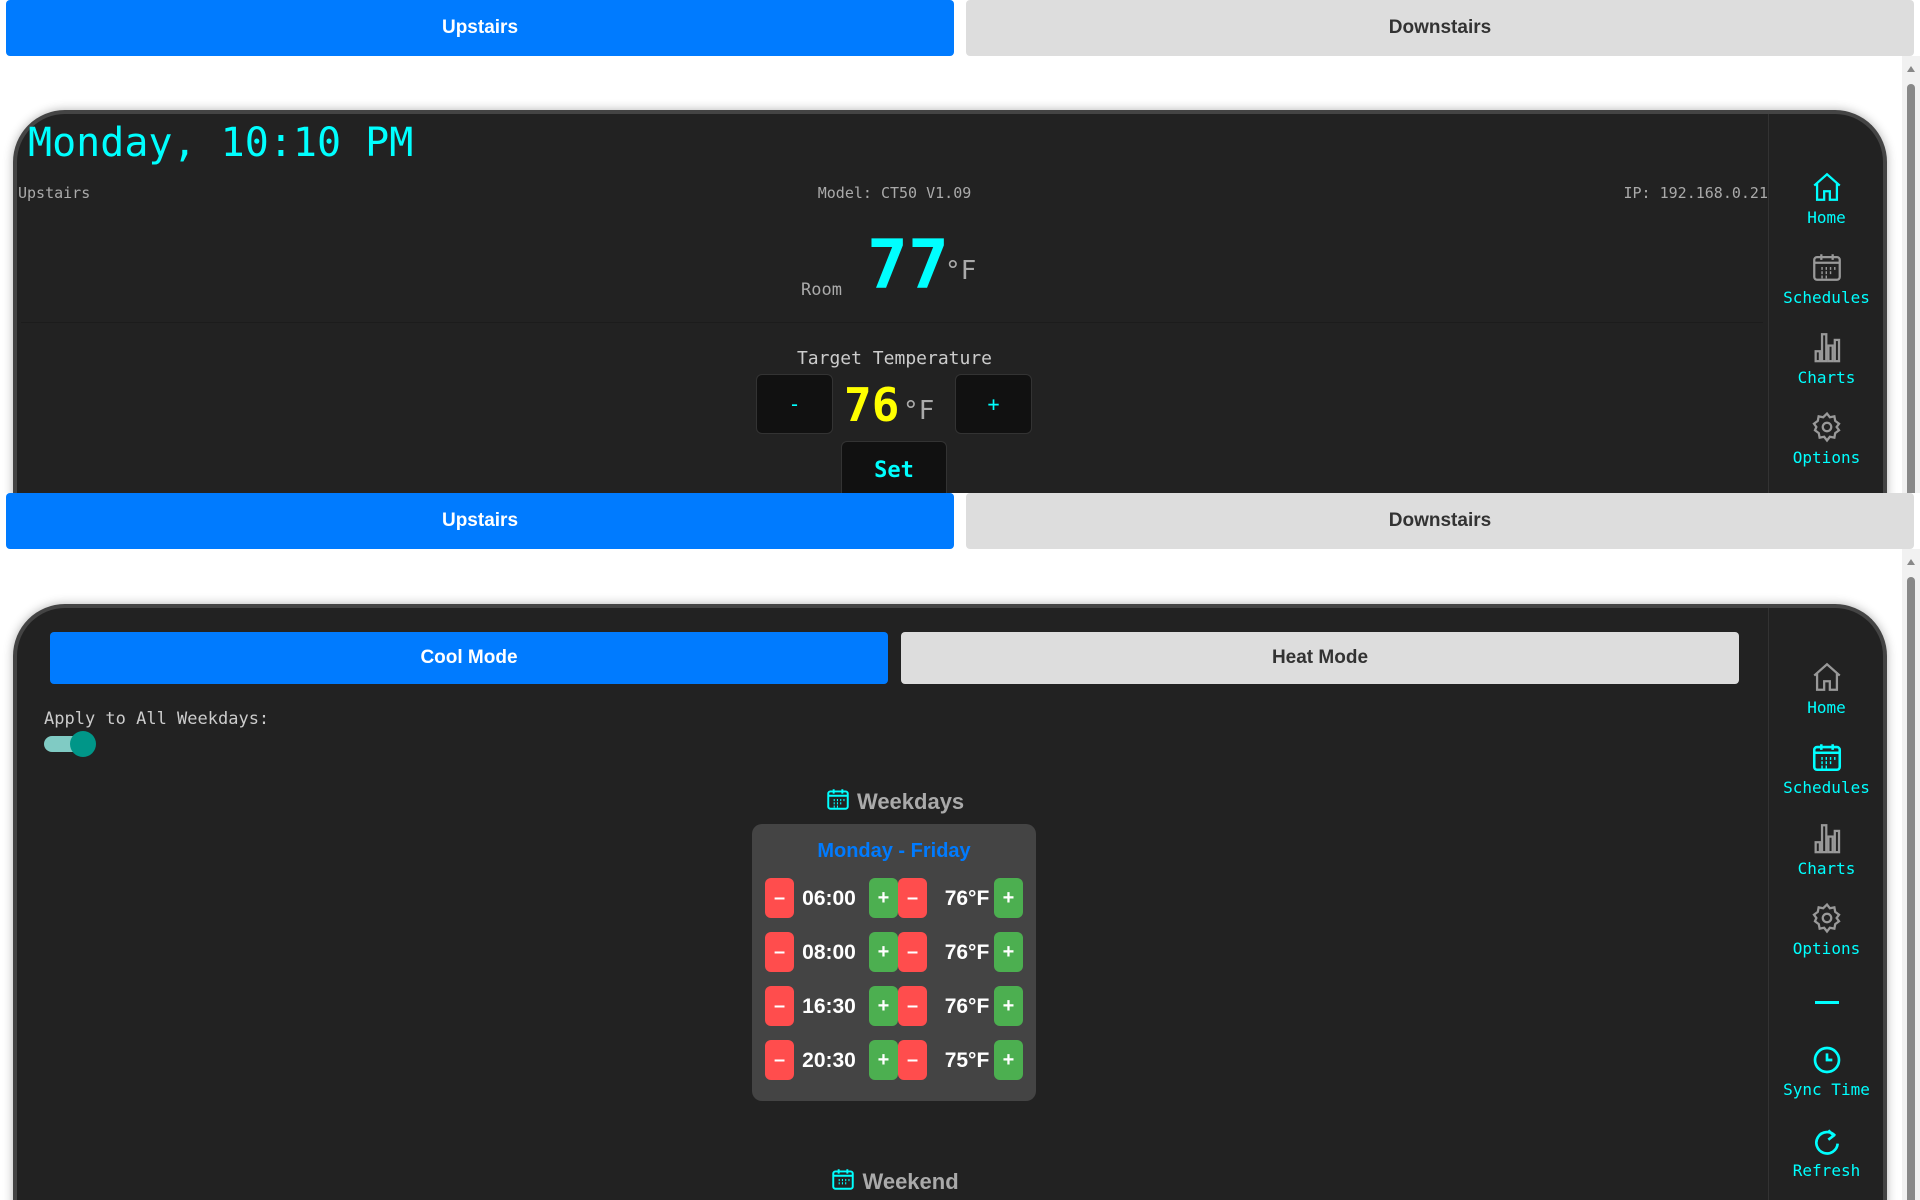 The width and height of the screenshot is (1920, 1200). What do you see at coordinates (829, 898) in the screenshot?
I see `schedule-time: 06:00` at bounding box center [829, 898].